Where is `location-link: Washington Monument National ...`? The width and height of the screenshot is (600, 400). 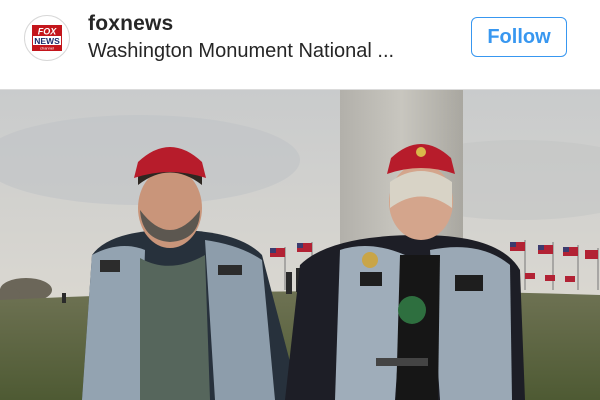 location-link: Washington Monument National ... is located at coordinates (241, 51).